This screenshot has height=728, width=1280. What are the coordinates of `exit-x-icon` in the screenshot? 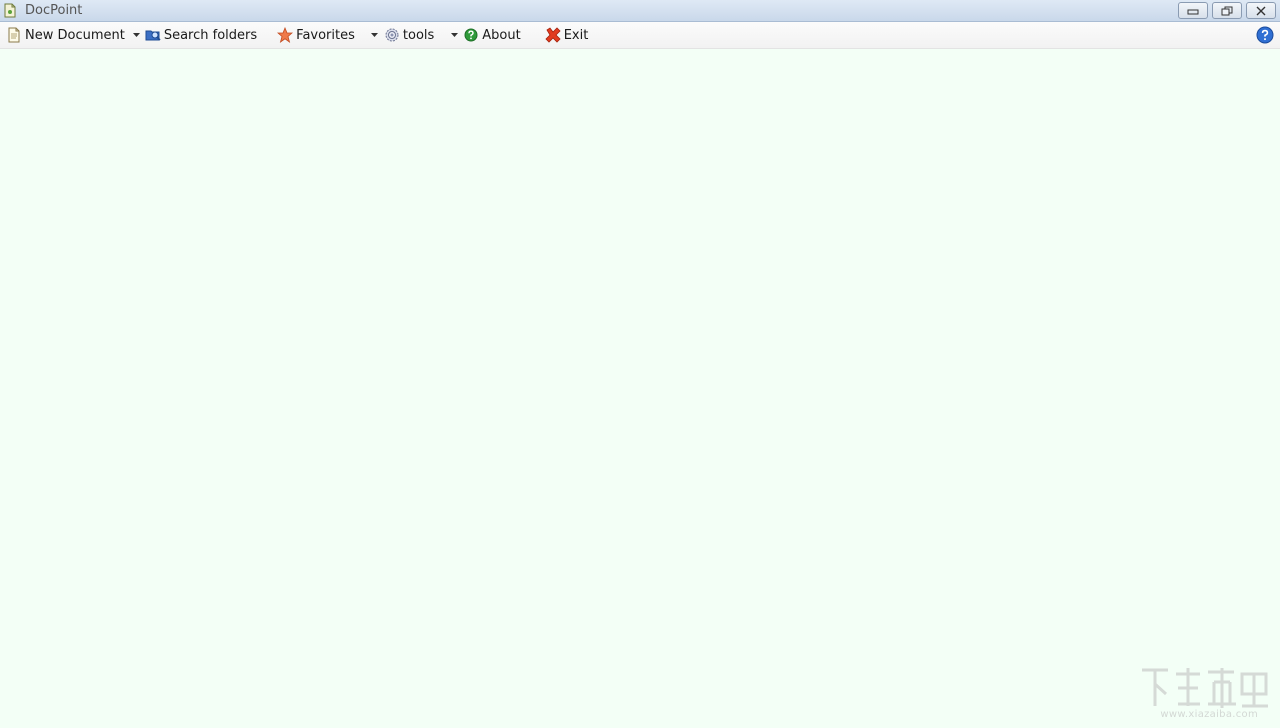 It's located at (553, 35).